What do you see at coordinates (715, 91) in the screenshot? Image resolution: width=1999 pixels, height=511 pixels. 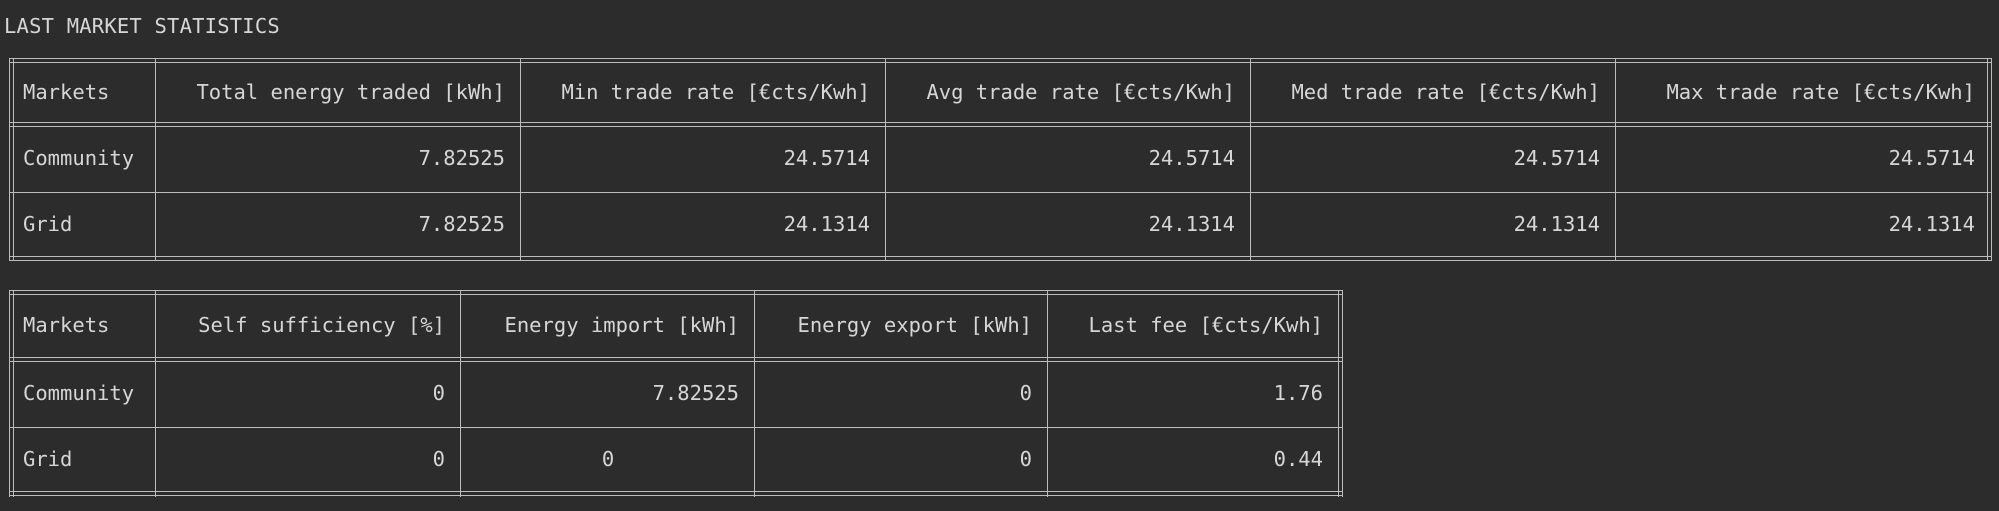 I see `column-header: Min trade rate [€cts/Kwh]` at bounding box center [715, 91].